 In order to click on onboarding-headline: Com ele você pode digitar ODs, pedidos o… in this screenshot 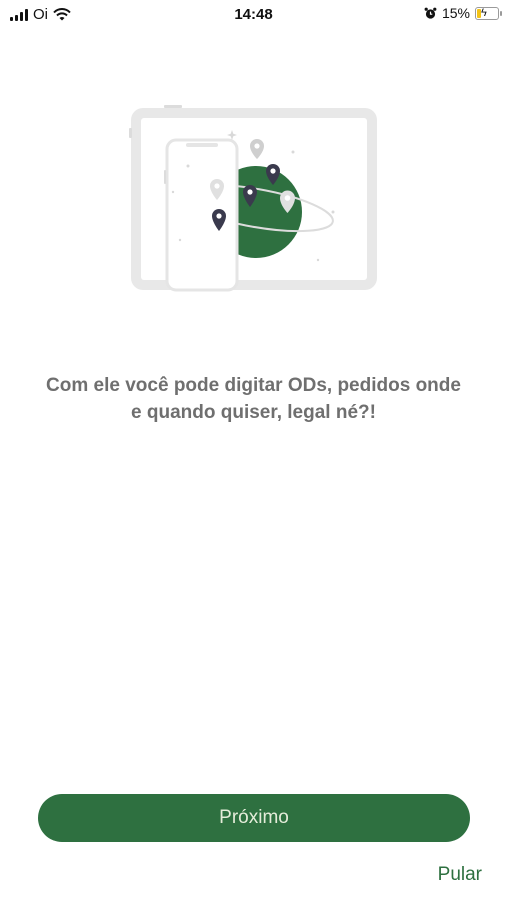, I will do `click(253, 399)`.